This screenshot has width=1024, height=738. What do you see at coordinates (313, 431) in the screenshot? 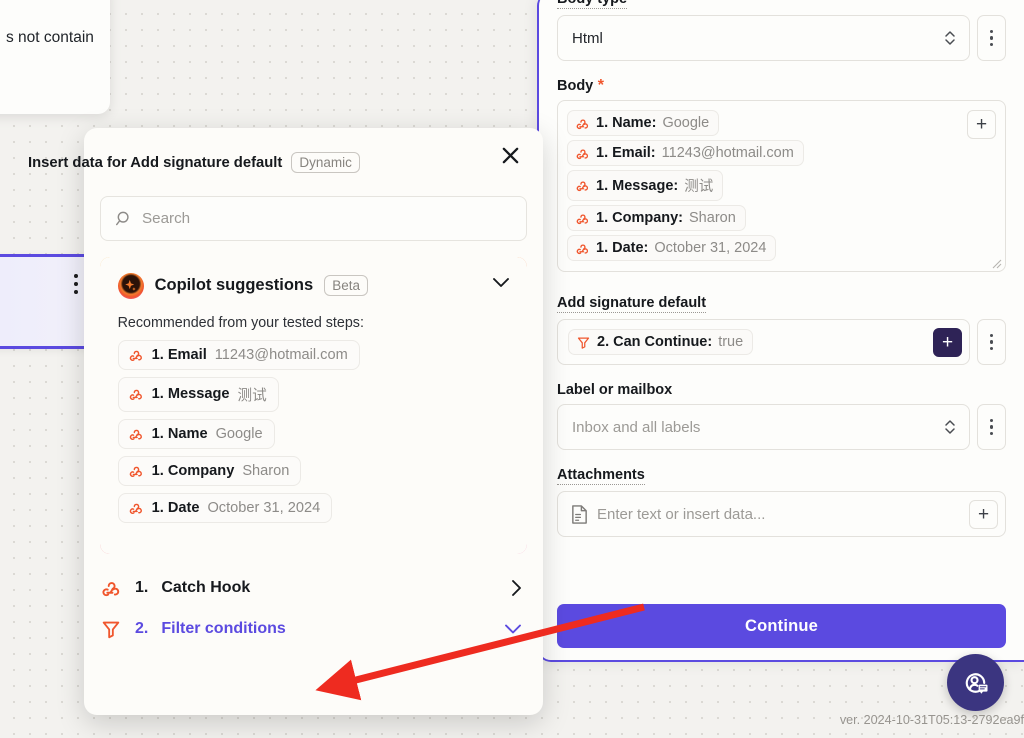
I see `copilot-suggestion-list: 1. Email 11243@hotmail.com 1. Message 测试` at bounding box center [313, 431].